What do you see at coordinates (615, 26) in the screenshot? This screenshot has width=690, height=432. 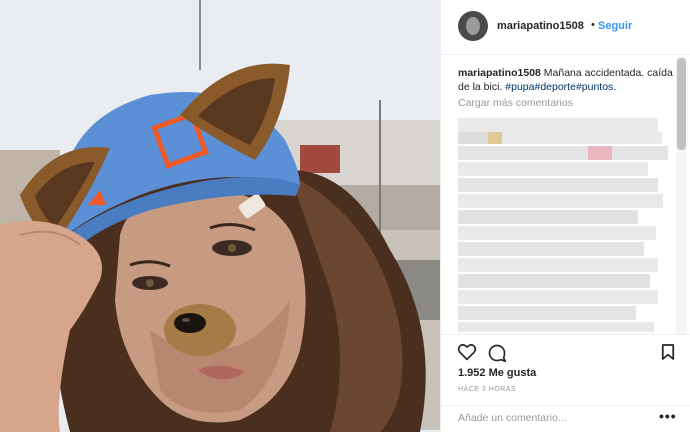 I see `follow-button: Seguir` at bounding box center [615, 26].